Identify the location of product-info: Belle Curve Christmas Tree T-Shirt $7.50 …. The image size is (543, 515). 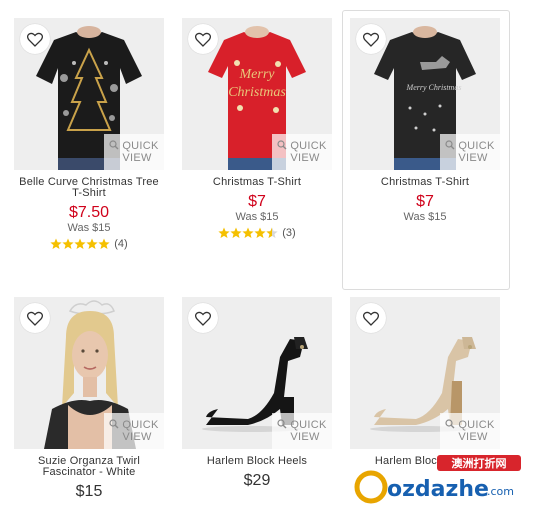
(89, 214).